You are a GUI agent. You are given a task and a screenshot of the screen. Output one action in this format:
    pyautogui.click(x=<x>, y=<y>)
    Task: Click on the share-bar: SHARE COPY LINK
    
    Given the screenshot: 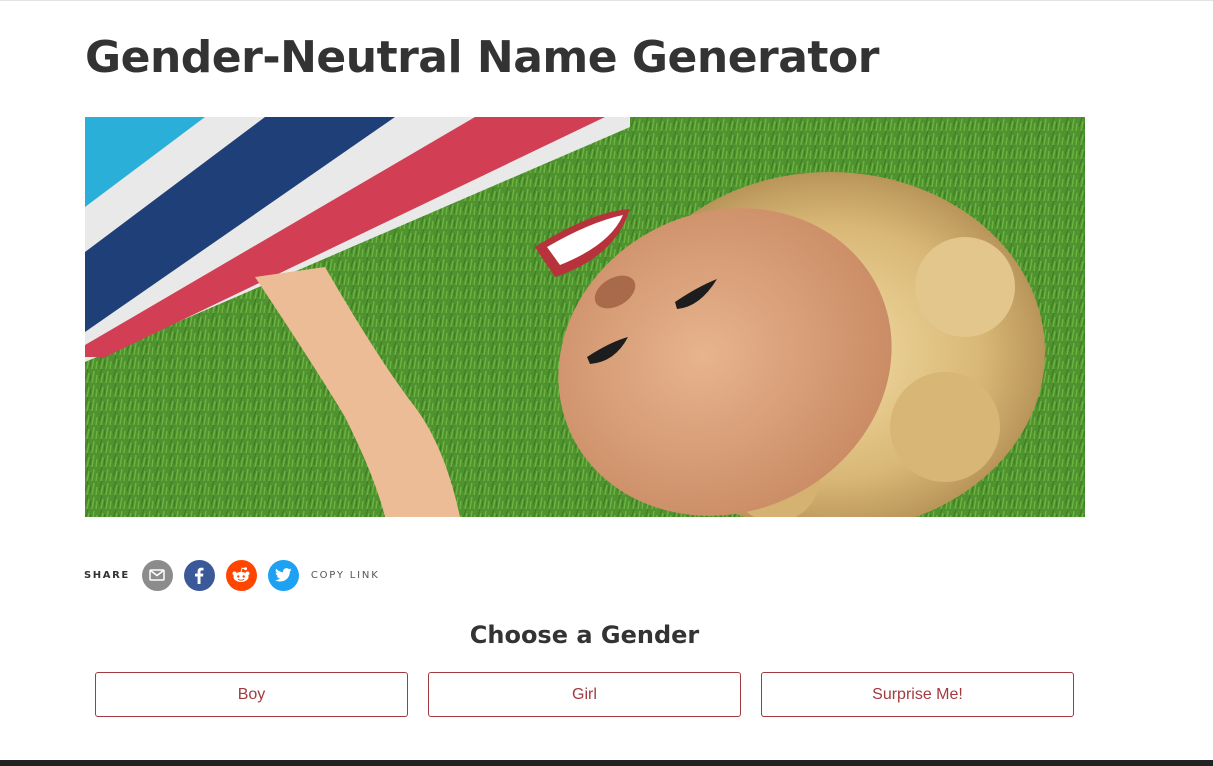 What is the action you would take?
    pyautogui.click(x=232, y=575)
    